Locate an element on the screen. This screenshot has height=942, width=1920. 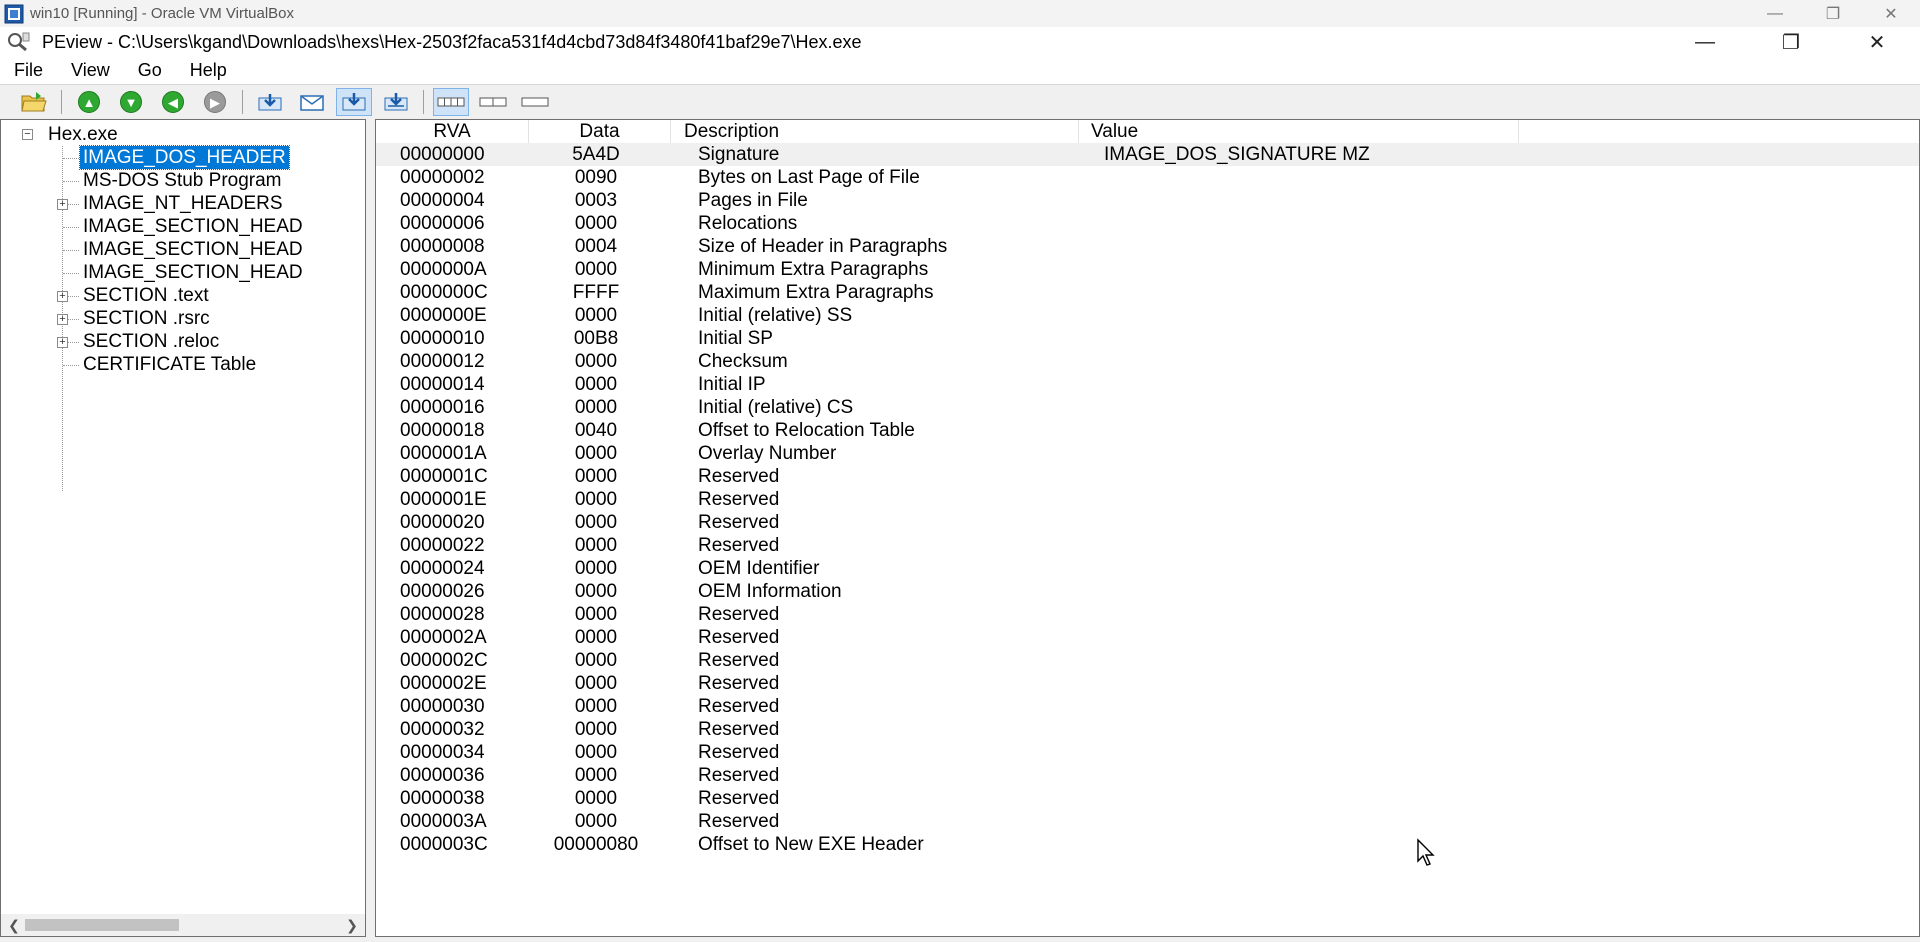
peview-magnifier-icon is located at coordinates (19, 42).